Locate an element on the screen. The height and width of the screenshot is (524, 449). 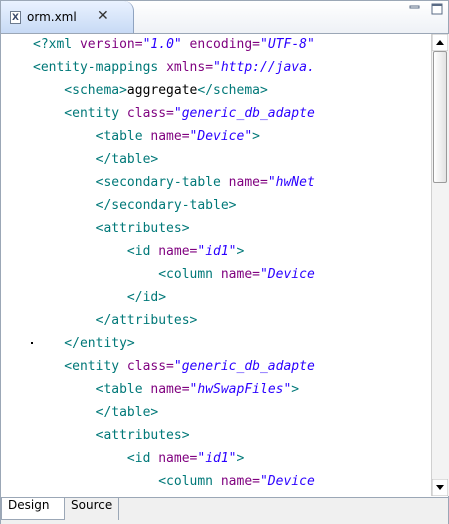
code-token: <entity-mappings is located at coordinates (100, 67).